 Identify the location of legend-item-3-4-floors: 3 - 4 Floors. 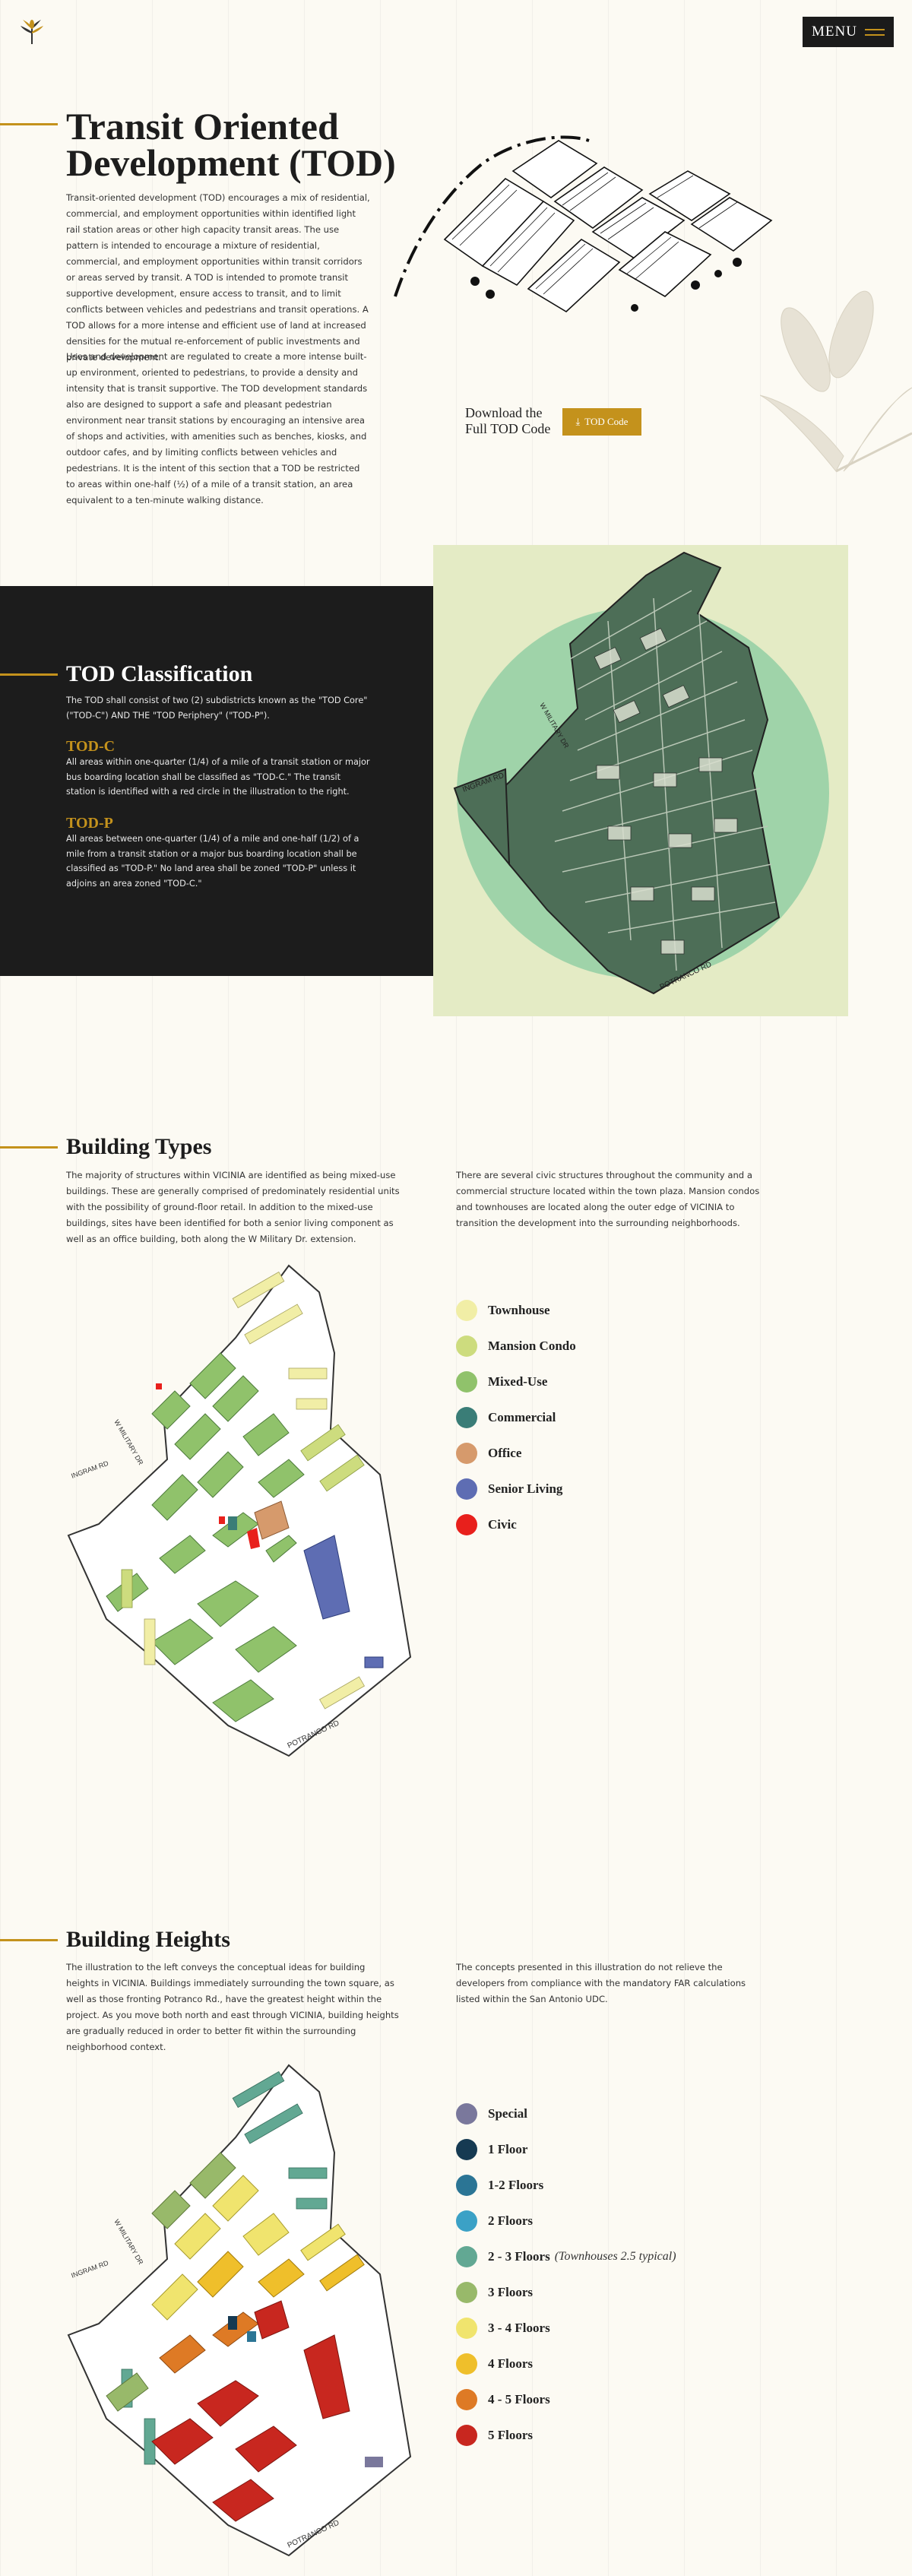
(566, 2328).